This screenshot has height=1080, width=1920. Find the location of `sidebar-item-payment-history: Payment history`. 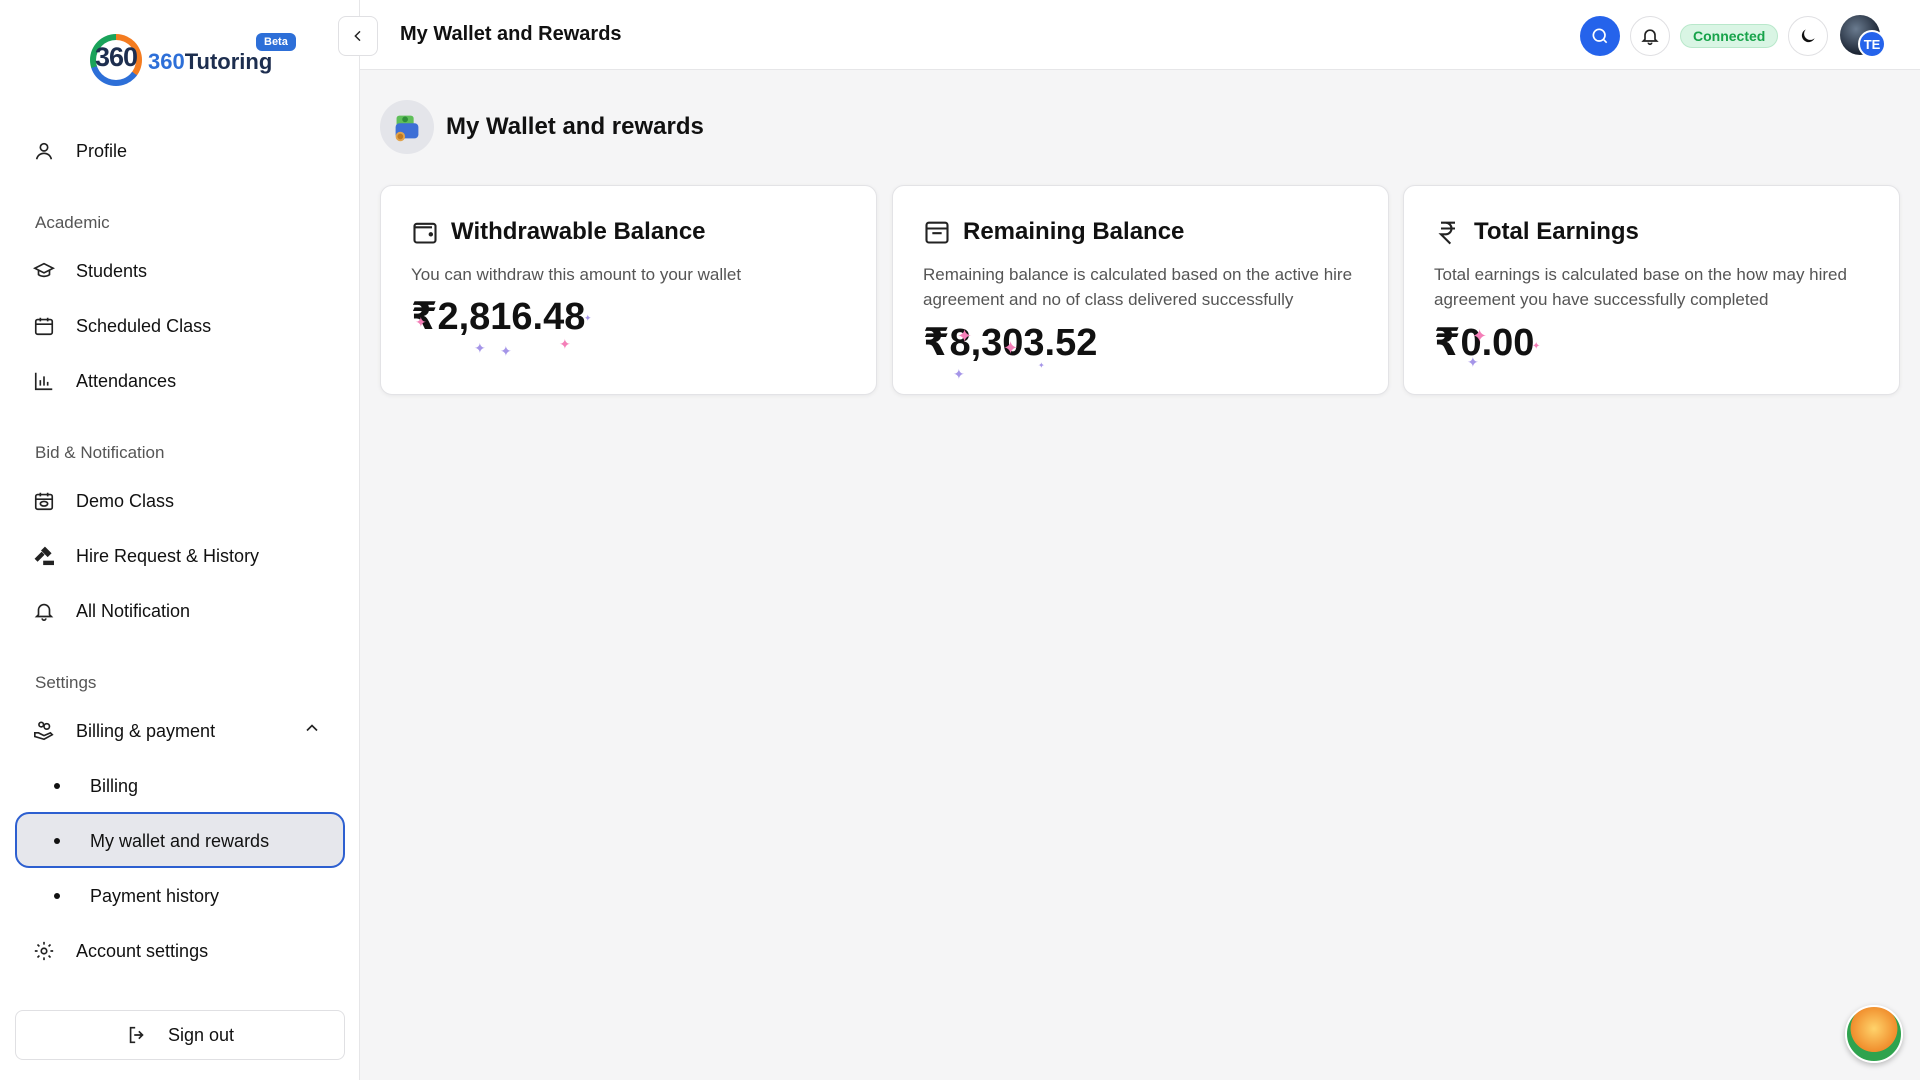

sidebar-item-payment-history: Payment history is located at coordinates (136, 896).